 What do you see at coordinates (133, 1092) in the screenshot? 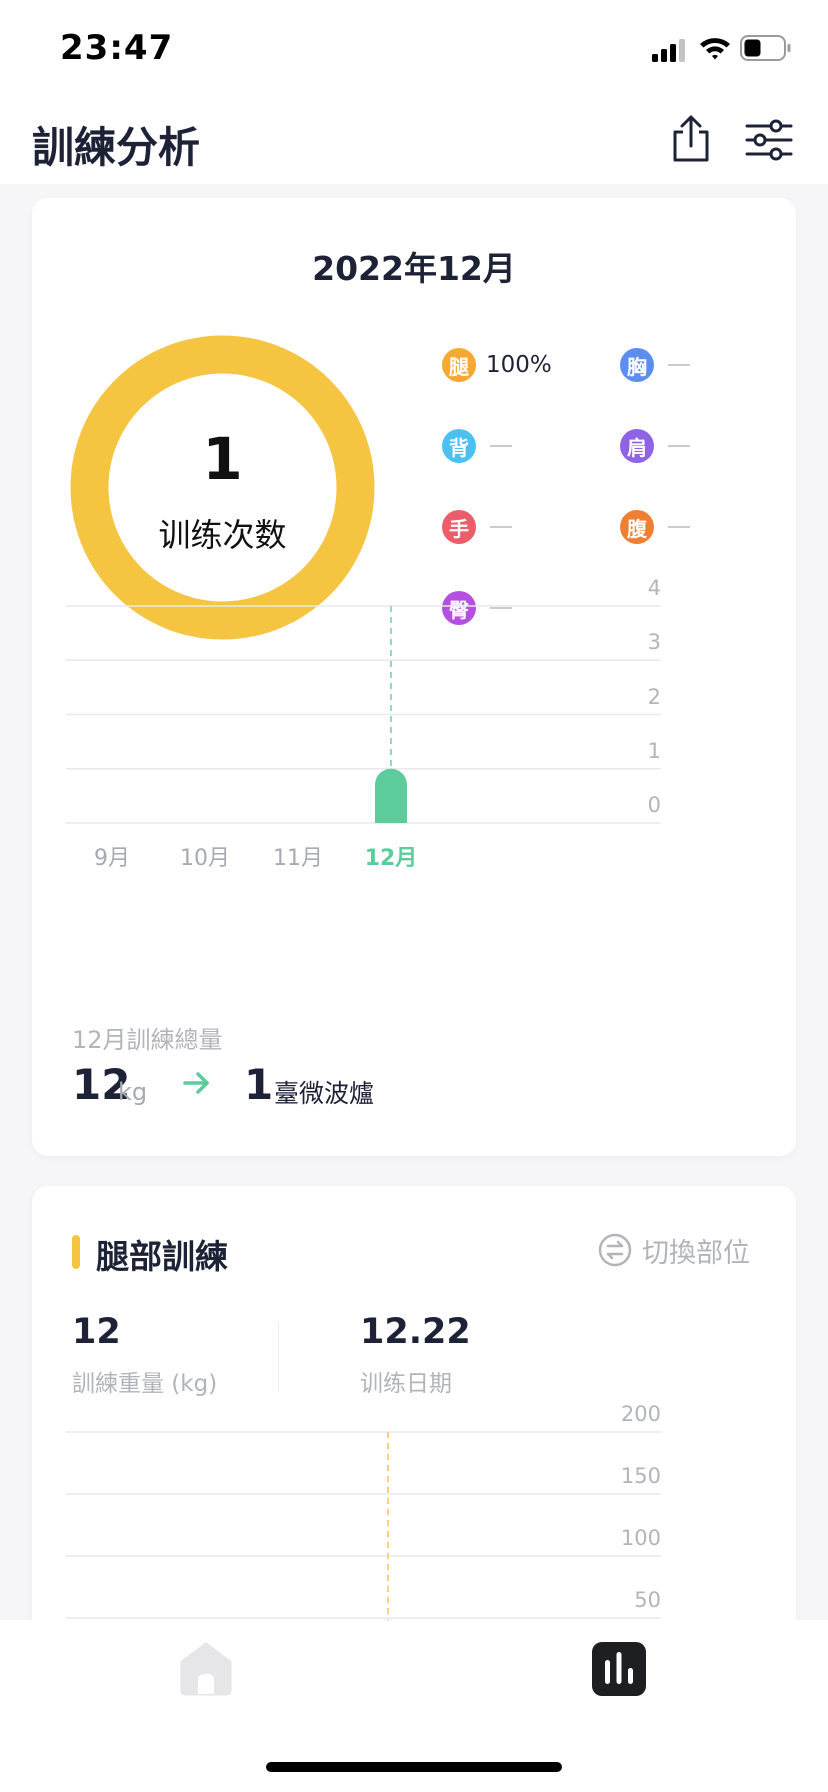
I see `total-weight-unit: kg` at bounding box center [133, 1092].